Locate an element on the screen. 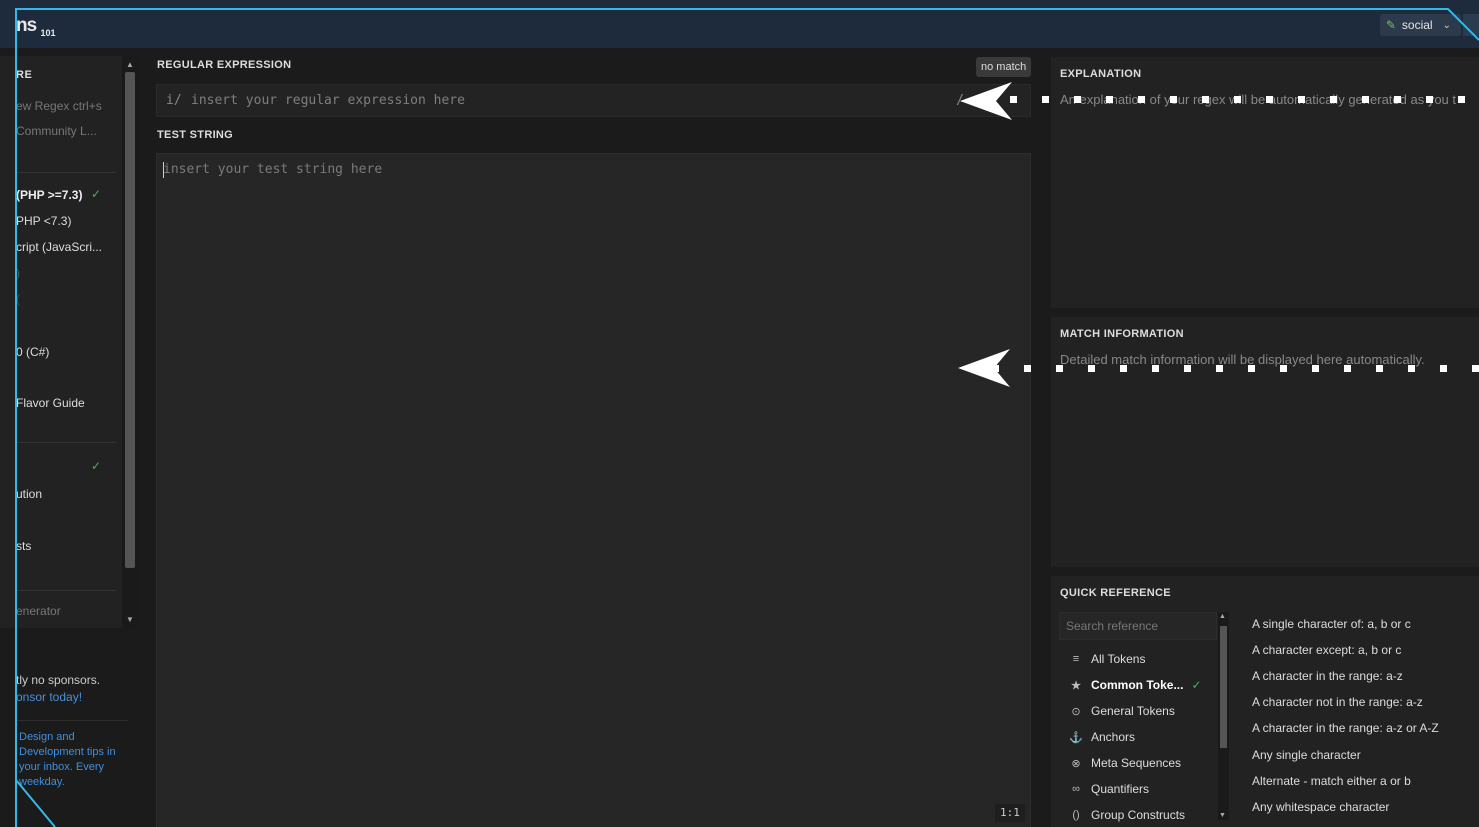 The image size is (1479, 827). match-status-badge: no match is located at coordinates (1004, 67).